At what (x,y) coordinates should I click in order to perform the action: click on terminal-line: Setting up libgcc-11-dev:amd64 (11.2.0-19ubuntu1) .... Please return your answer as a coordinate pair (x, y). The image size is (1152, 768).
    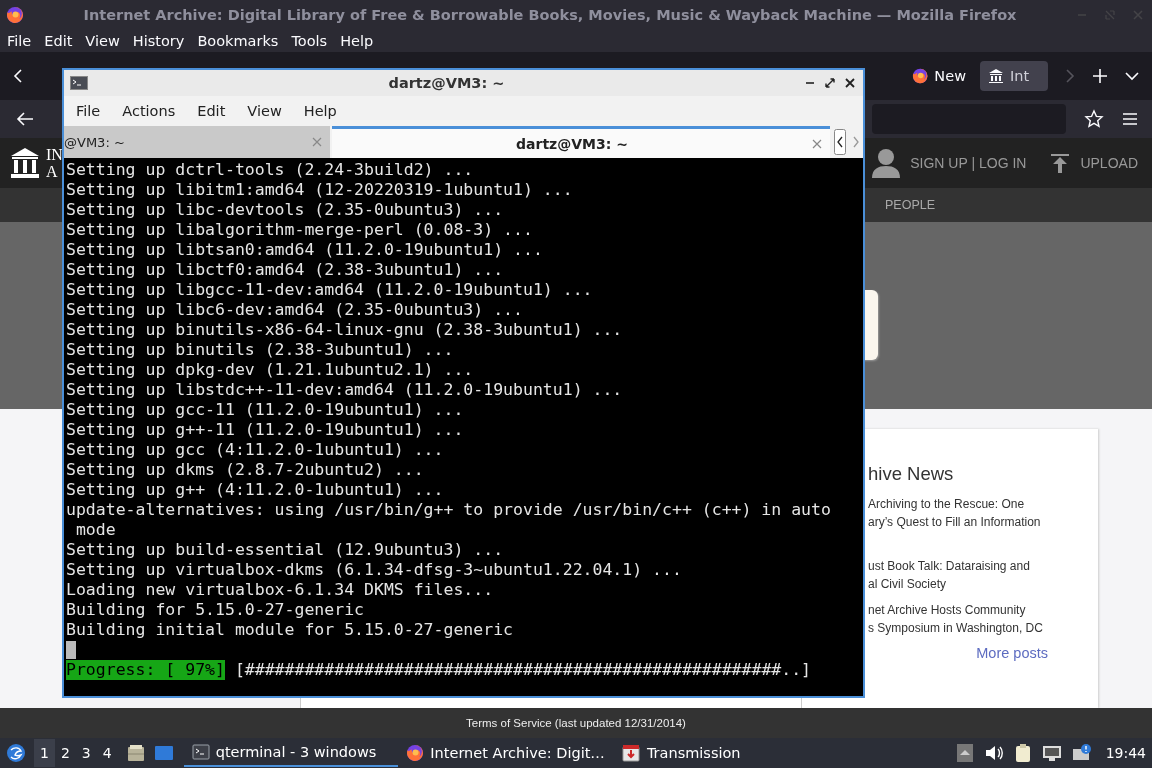
    Looking at the image, I should click on (330, 290).